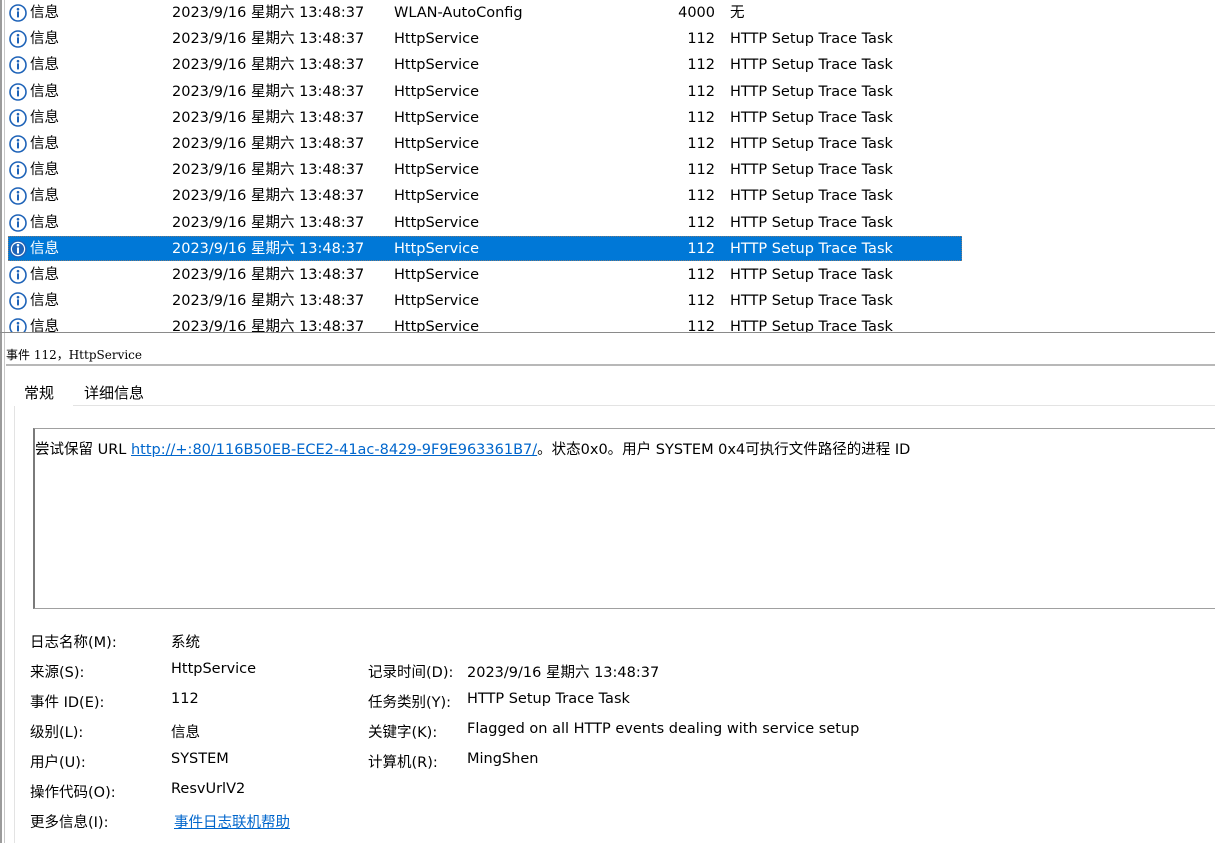  What do you see at coordinates (39, 392) in the screenshot?
I see `tab-general: 常规` at bounding box center [39, 392].